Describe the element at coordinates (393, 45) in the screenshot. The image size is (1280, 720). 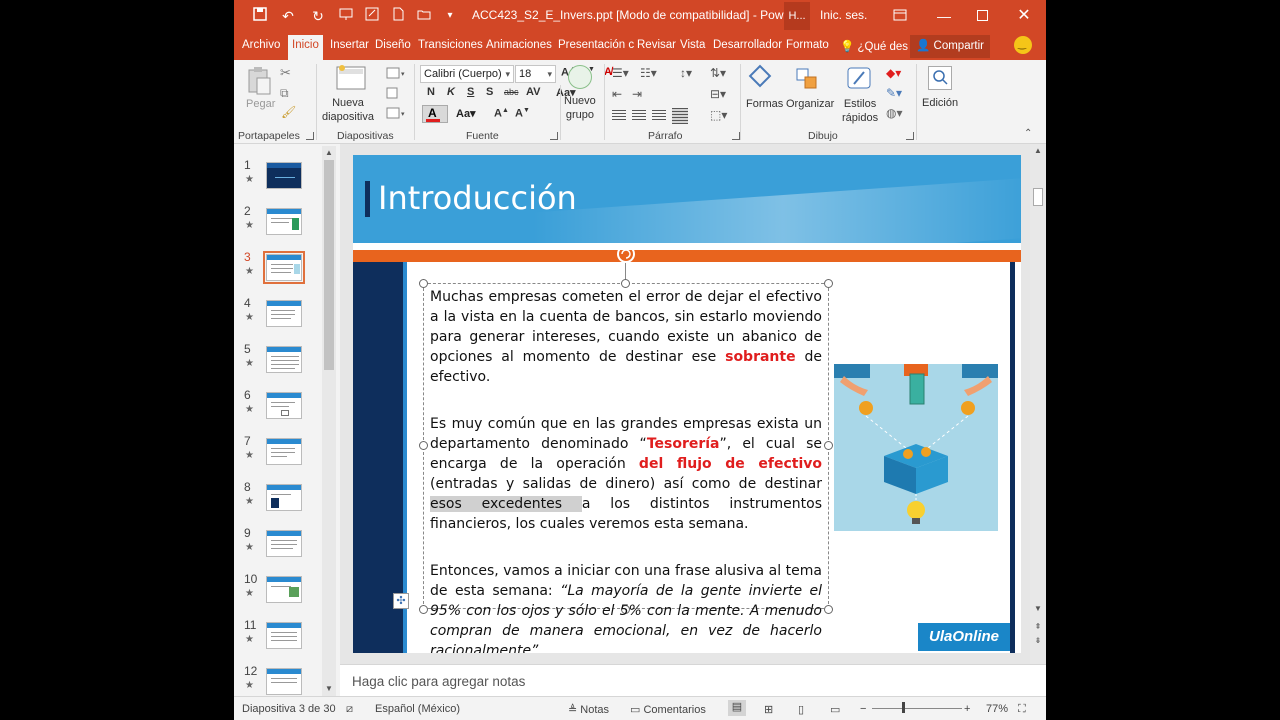
I see `tab-diseno: Diseño` at that location.